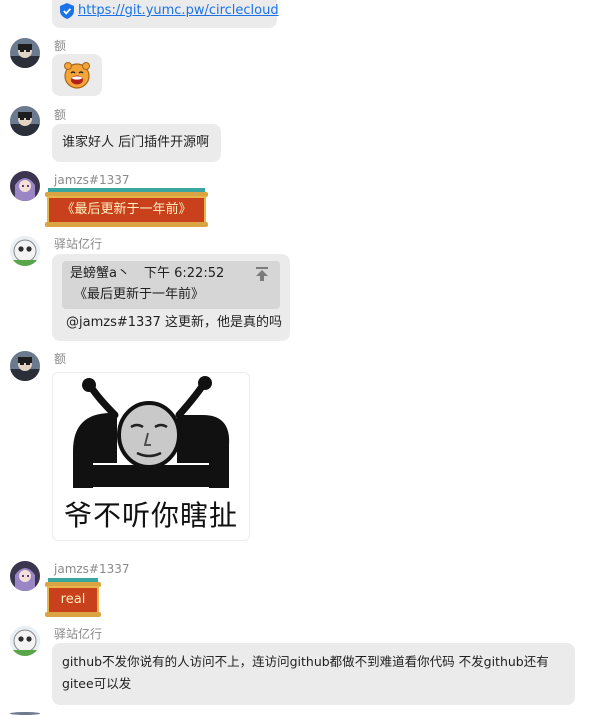  What do you see at coordinates (67, 11) in the screenshot?
I see `shield-icon` at bounding box center [67, 11].